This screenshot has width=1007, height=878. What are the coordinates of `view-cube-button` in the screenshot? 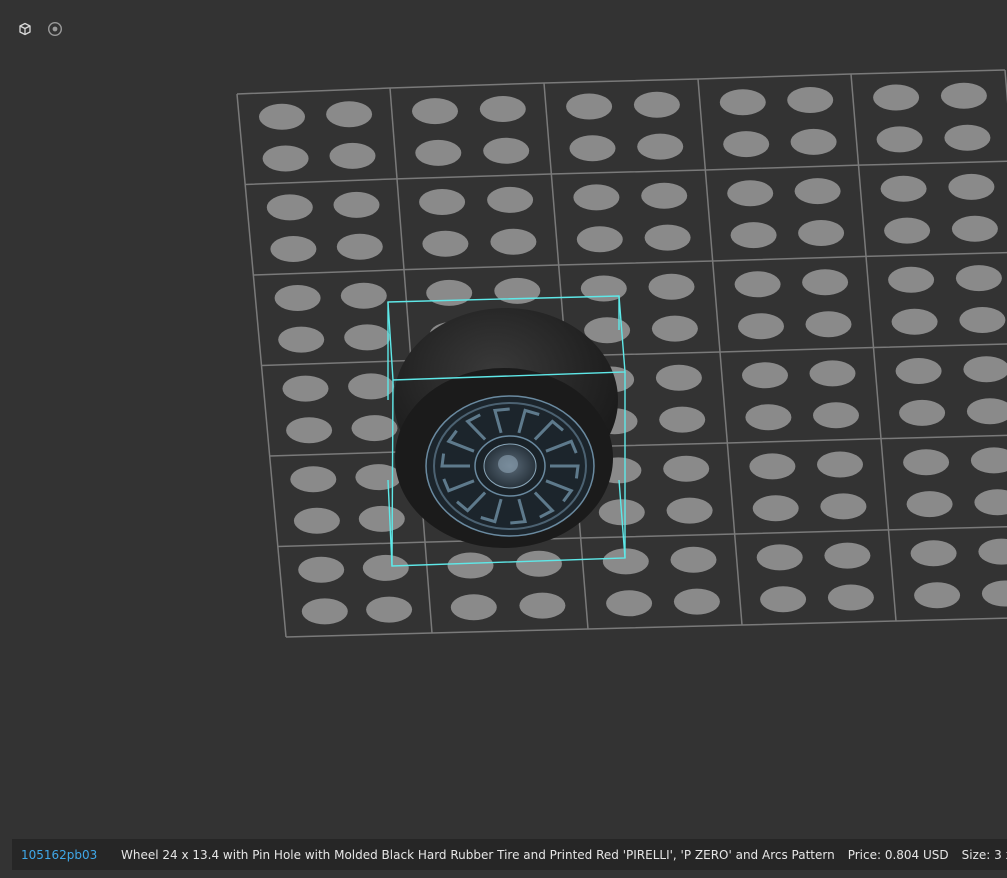 It's located at (25, 29).